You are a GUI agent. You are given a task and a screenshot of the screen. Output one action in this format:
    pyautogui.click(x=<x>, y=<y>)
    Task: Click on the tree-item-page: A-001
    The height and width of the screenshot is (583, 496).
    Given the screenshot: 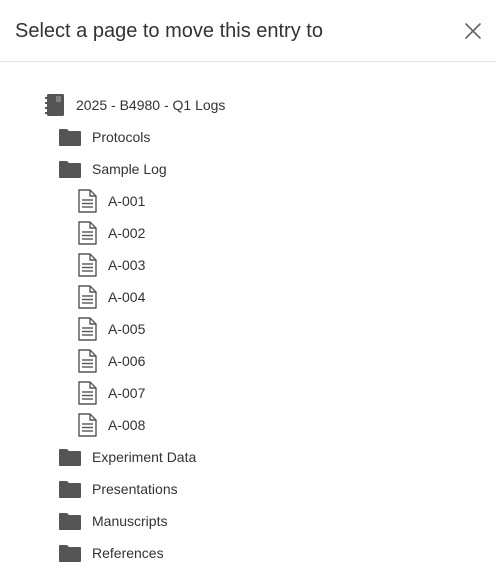 What is the action you would take?
    pyautogui.click(x=248, y=201)
    